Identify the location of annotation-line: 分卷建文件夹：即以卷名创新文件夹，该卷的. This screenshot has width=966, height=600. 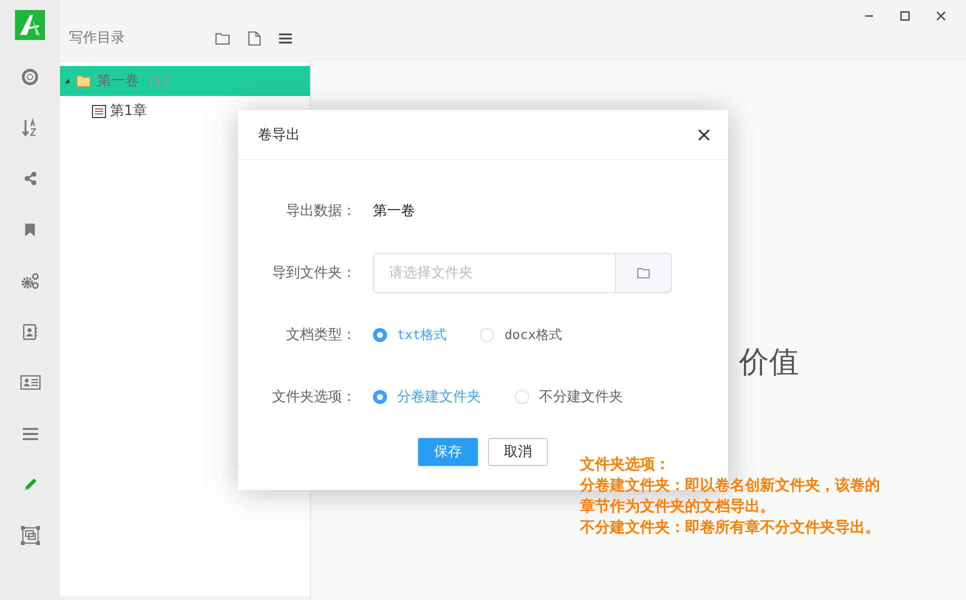
(730, 485).